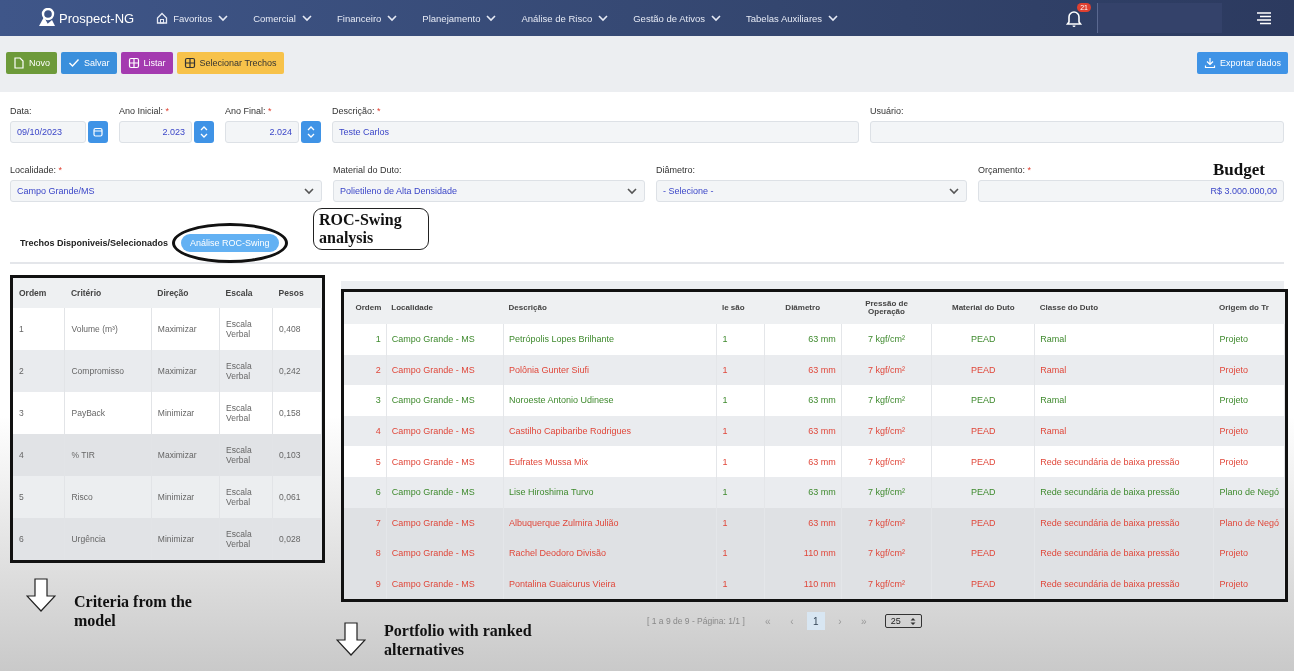  I want to click on column-header: Ordem, so click(39, 293).